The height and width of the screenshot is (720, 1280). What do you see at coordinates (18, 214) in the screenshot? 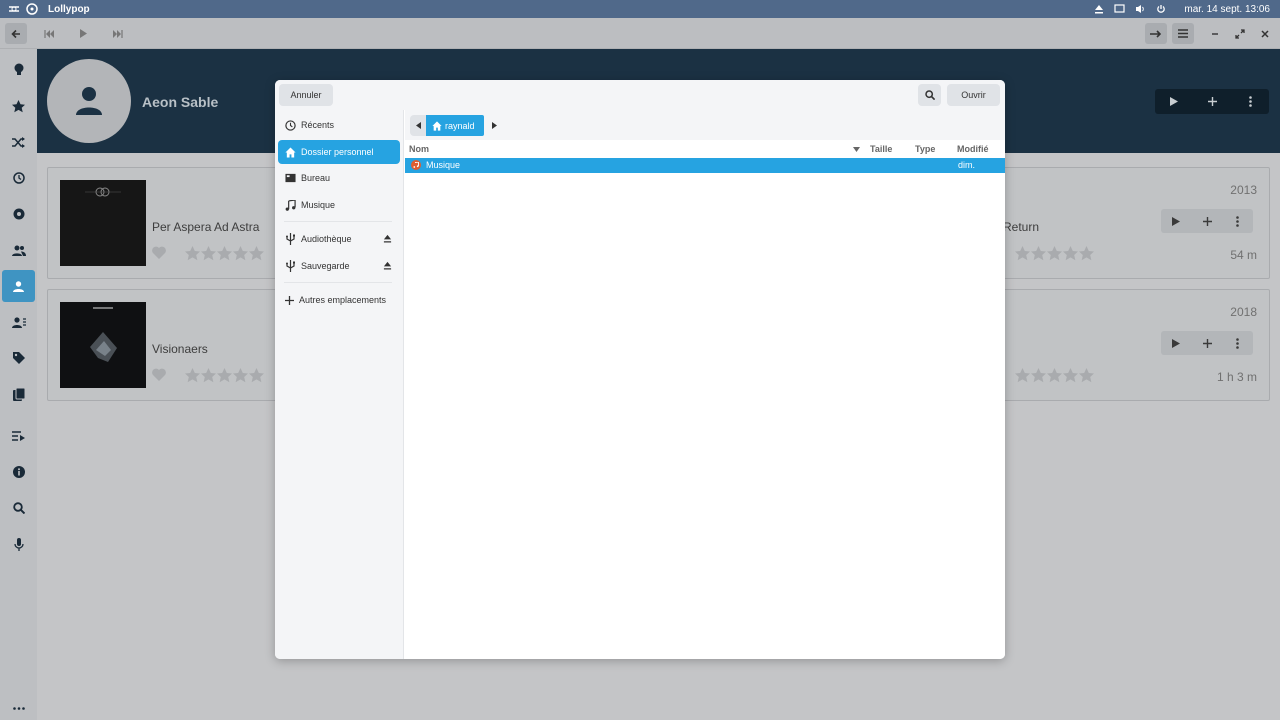
I see `sidebar-item-radios` at bounding box center [18, 214].